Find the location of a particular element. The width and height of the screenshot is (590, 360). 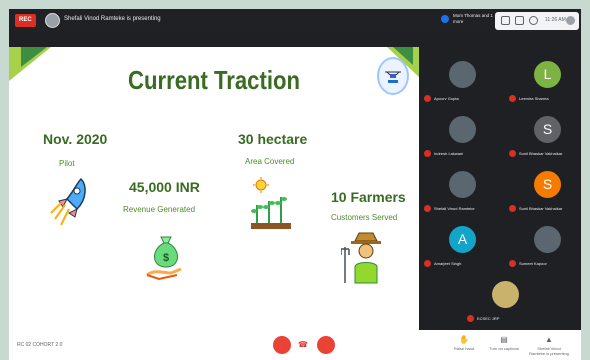

participant-tile: Sumeet Kapoor is located at coordinates (547, 247).